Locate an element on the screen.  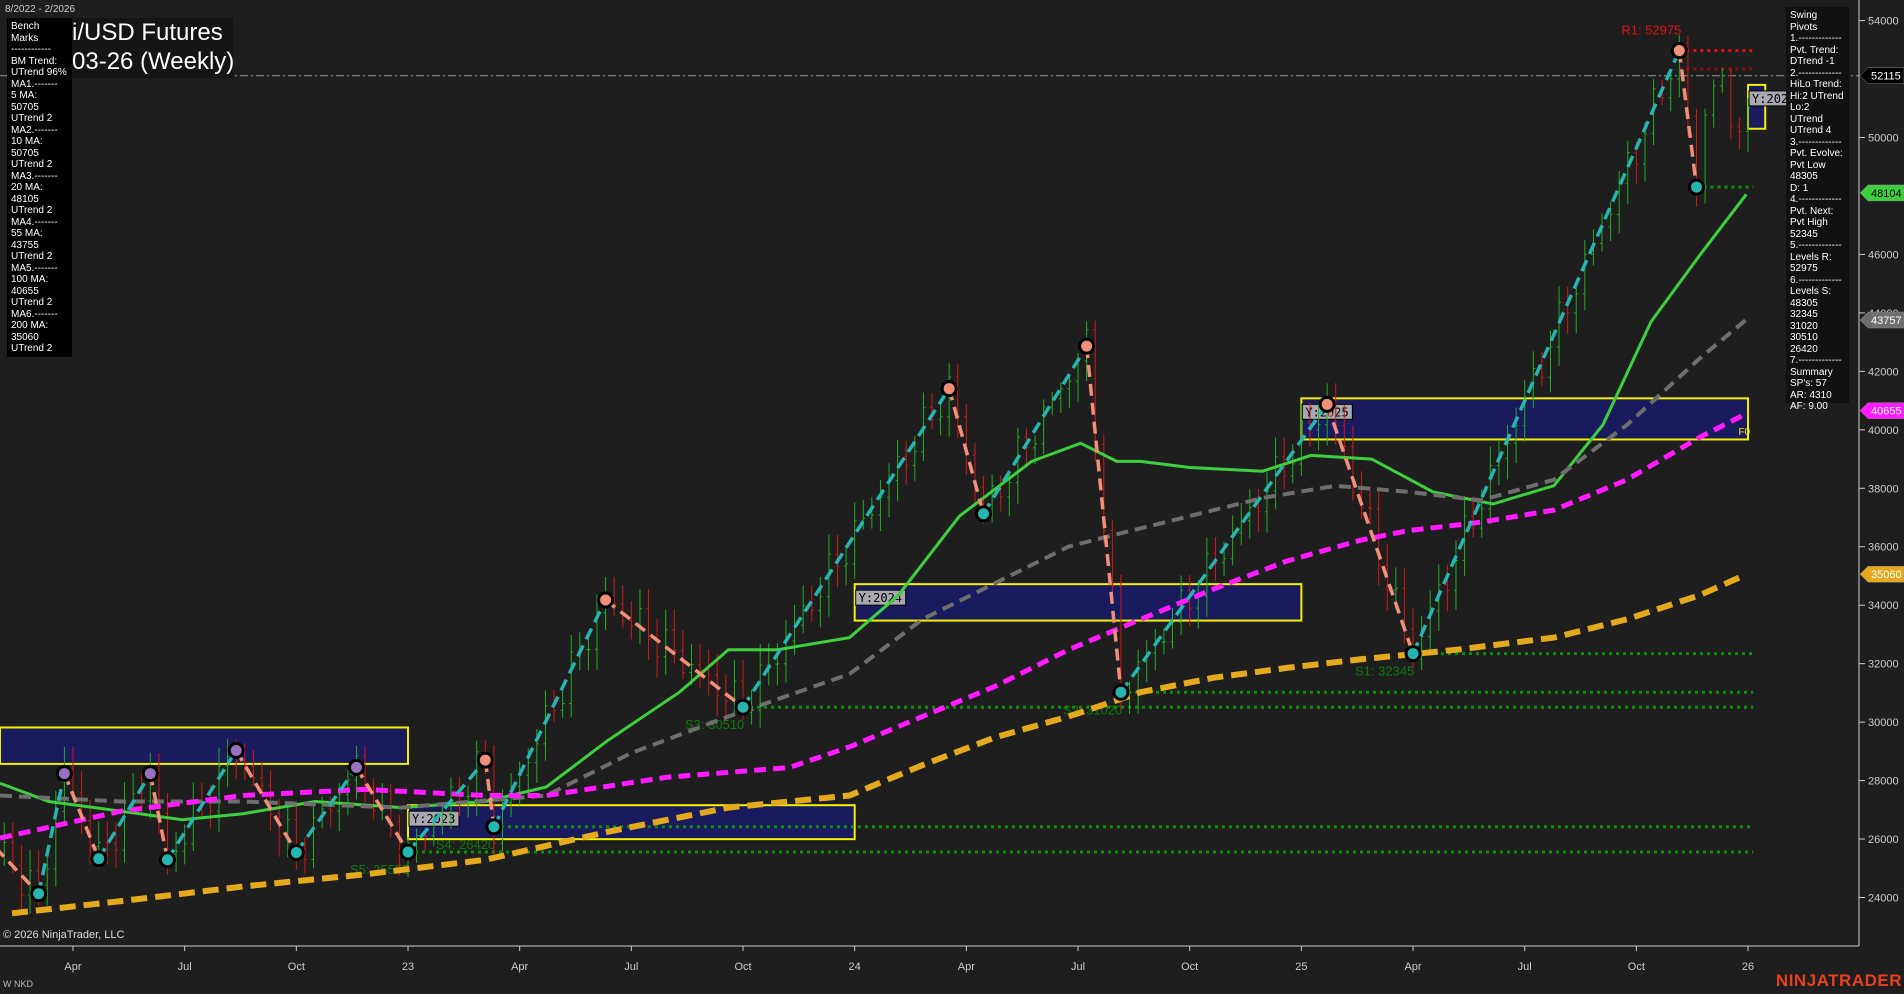
panel-line: MA6.------- is located at coordinates (34, 314).